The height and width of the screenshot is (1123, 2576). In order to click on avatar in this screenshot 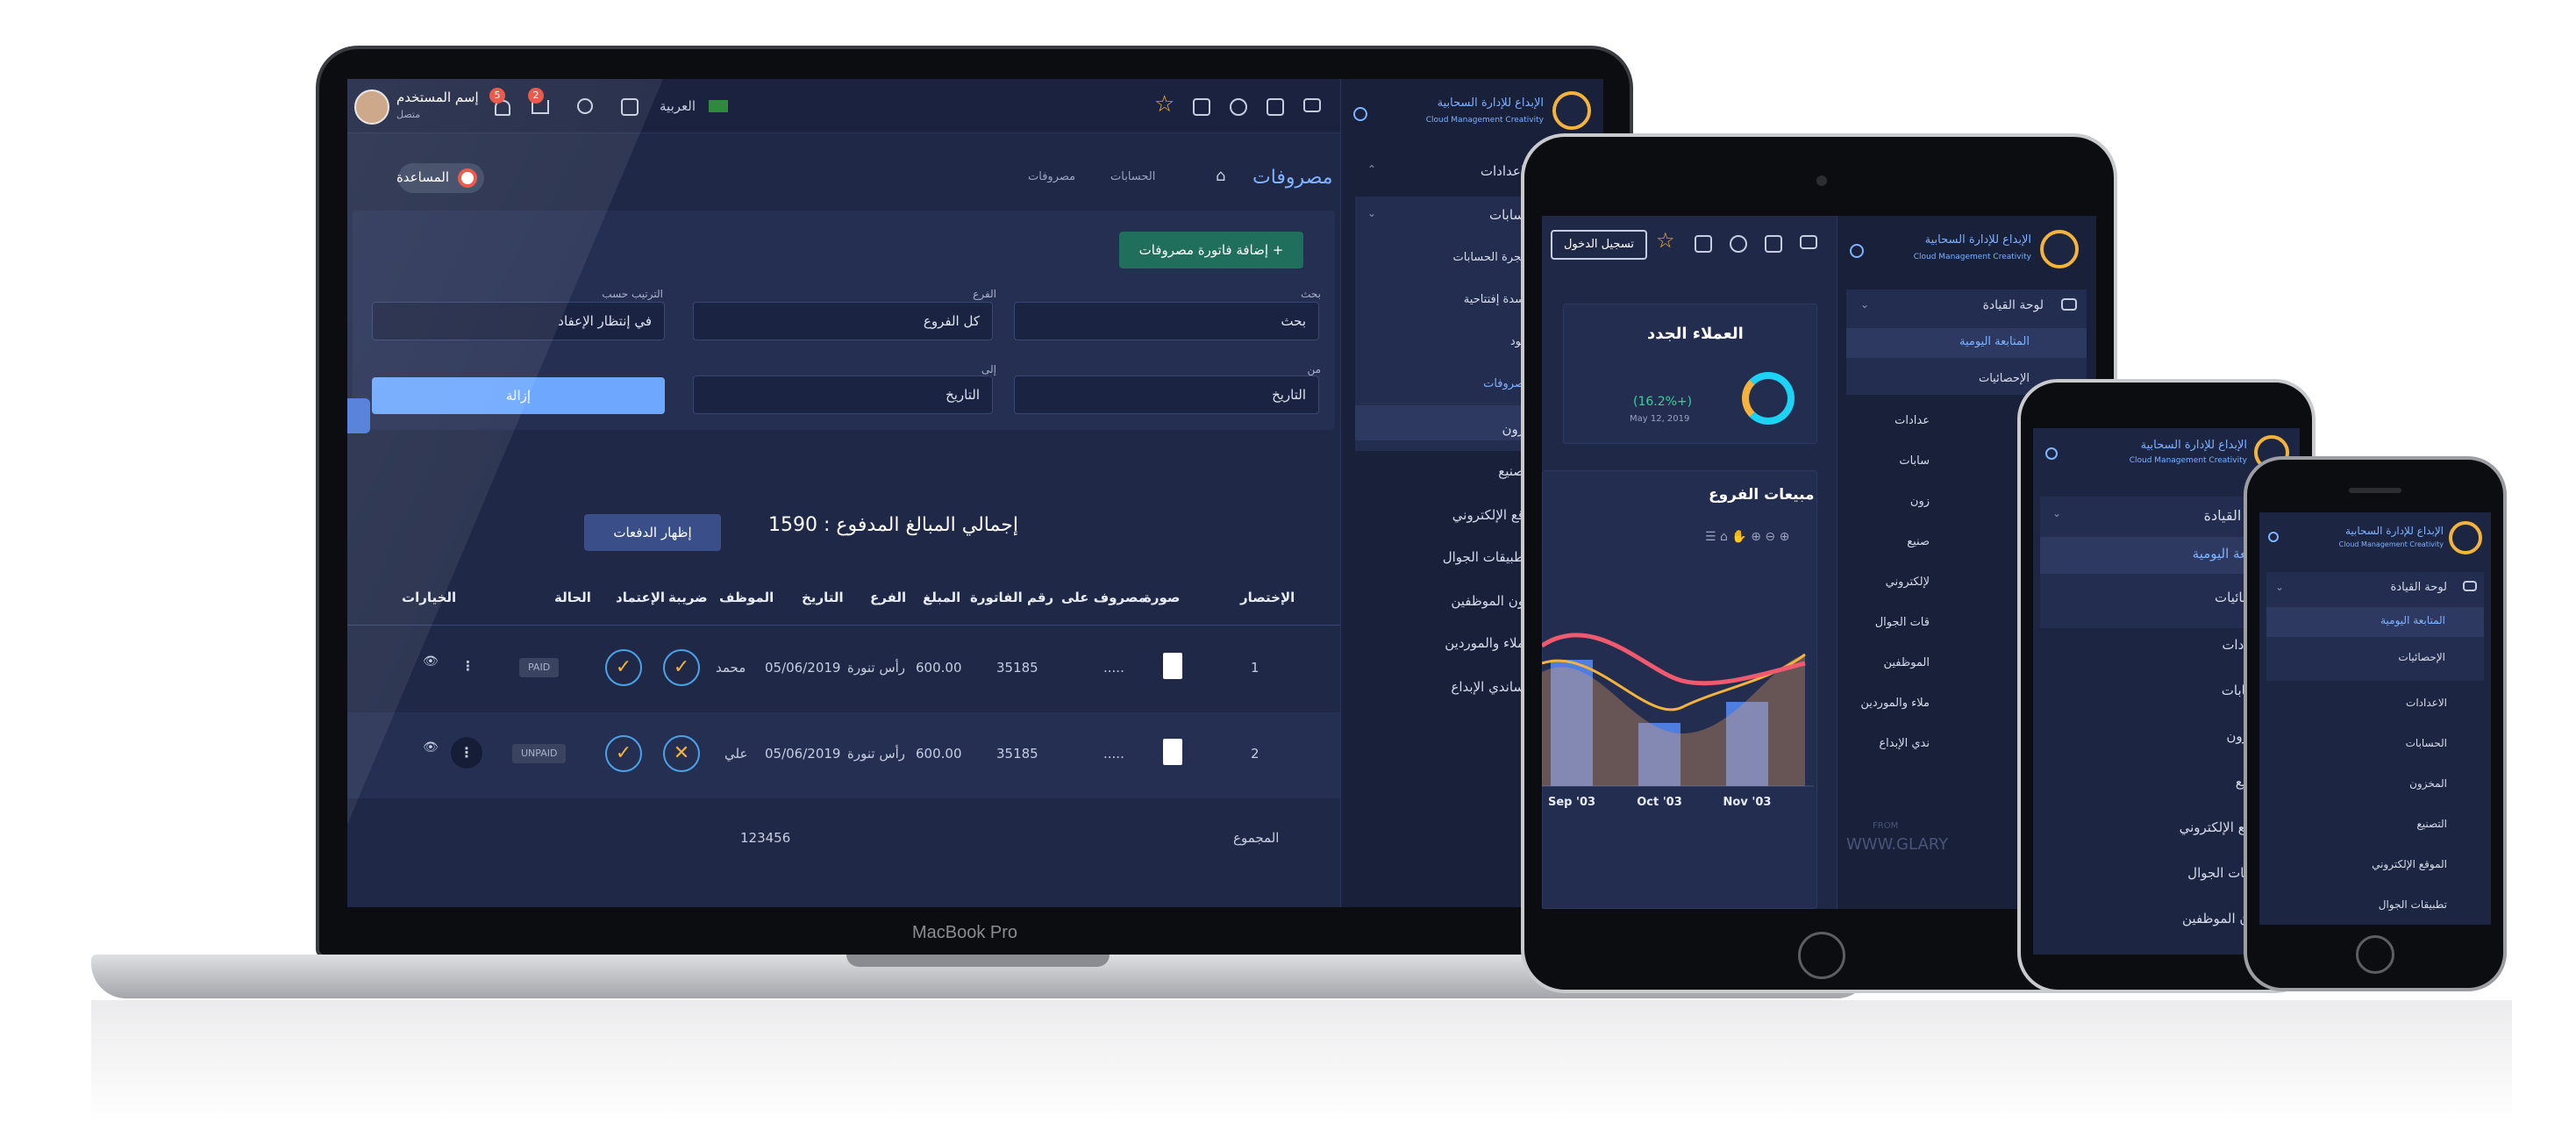, I will do `click(372, 107)`.